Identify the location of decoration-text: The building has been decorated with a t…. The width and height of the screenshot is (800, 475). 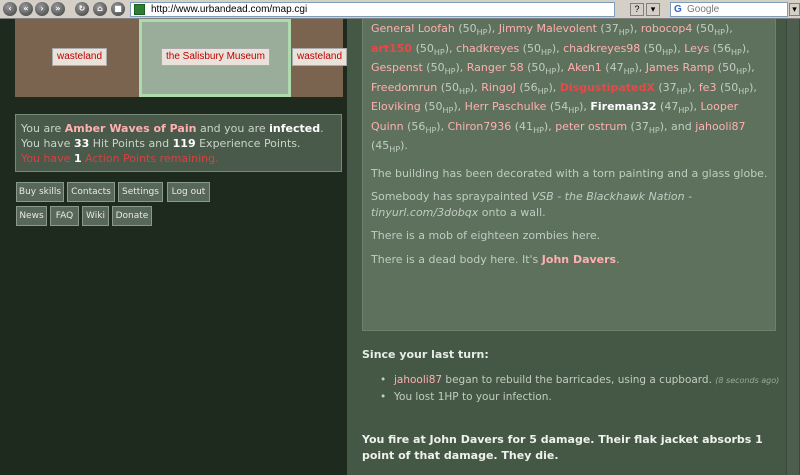
(569, 173).